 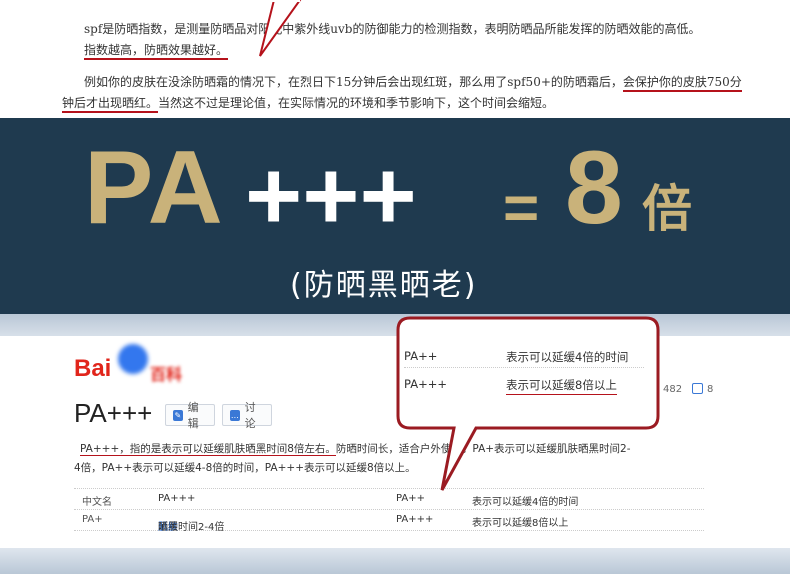 I want to click on entry-desc-line-2: 4倍，PA++表示可以延缓4-8倍的时间，PA+++表示可以延缓8倍以上。, so click(x=245, y=468).